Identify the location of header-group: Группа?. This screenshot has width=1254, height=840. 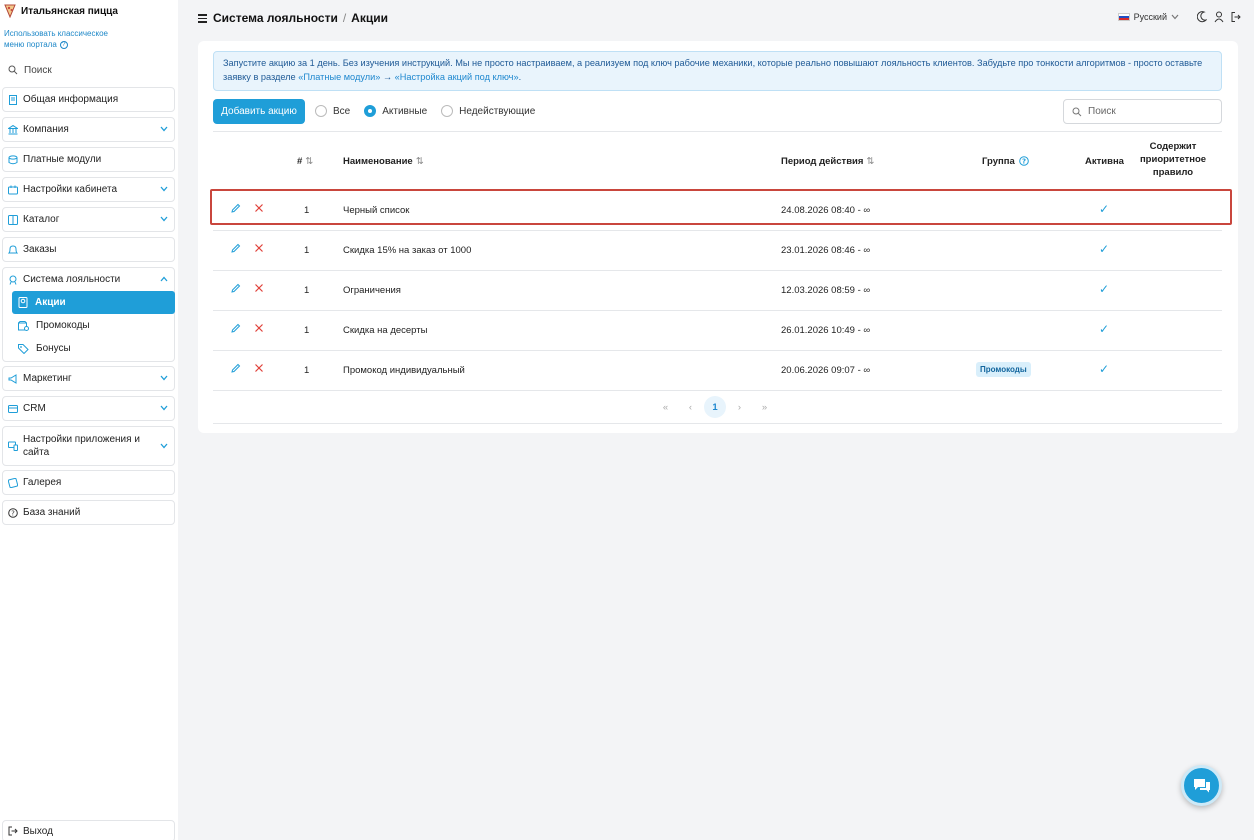
(1005, 161).